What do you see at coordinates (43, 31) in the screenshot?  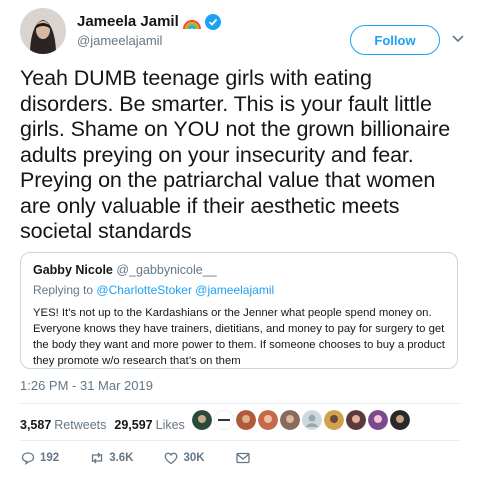 I see `author-avatar` at bounding box center [43, 31].